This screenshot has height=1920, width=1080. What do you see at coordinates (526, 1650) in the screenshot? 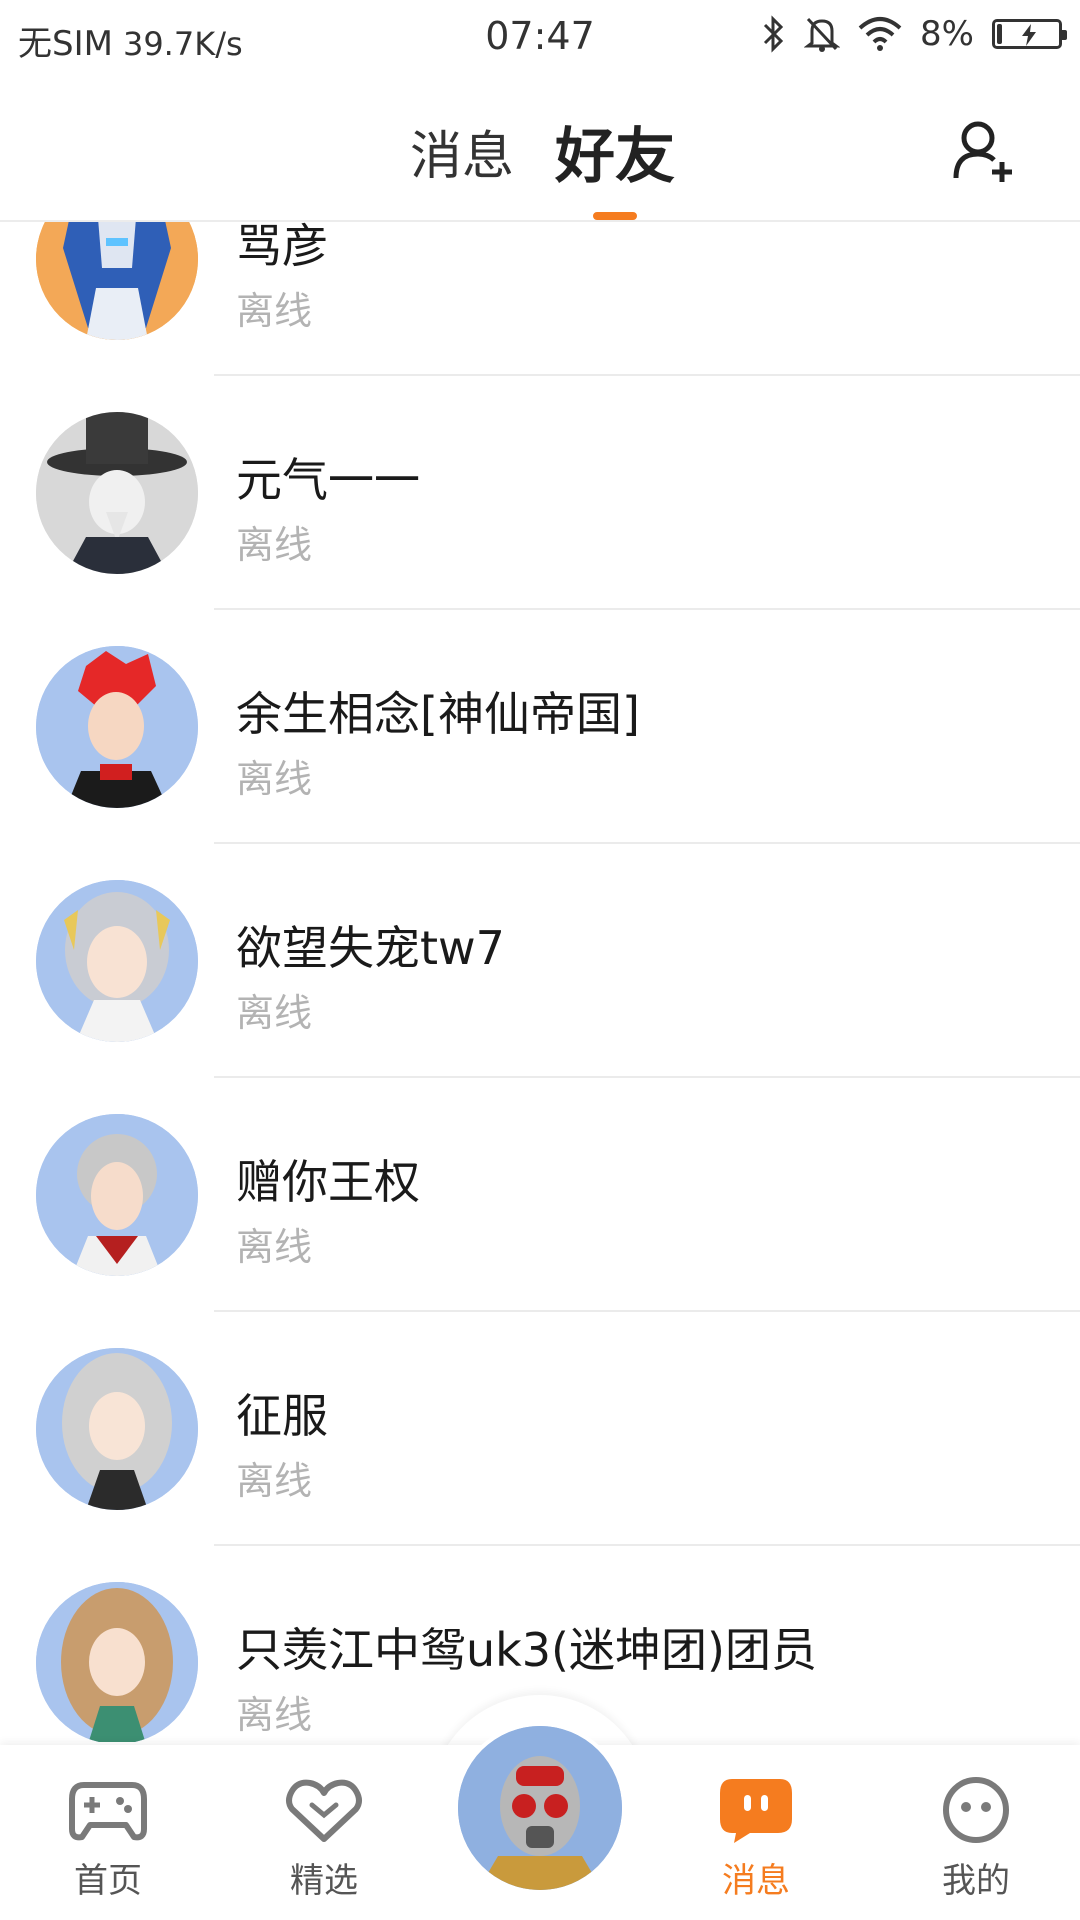
I see `friend-name: 只羡江中鸳uk3(迷坤团)团员` at bounding box center [526, 1650].